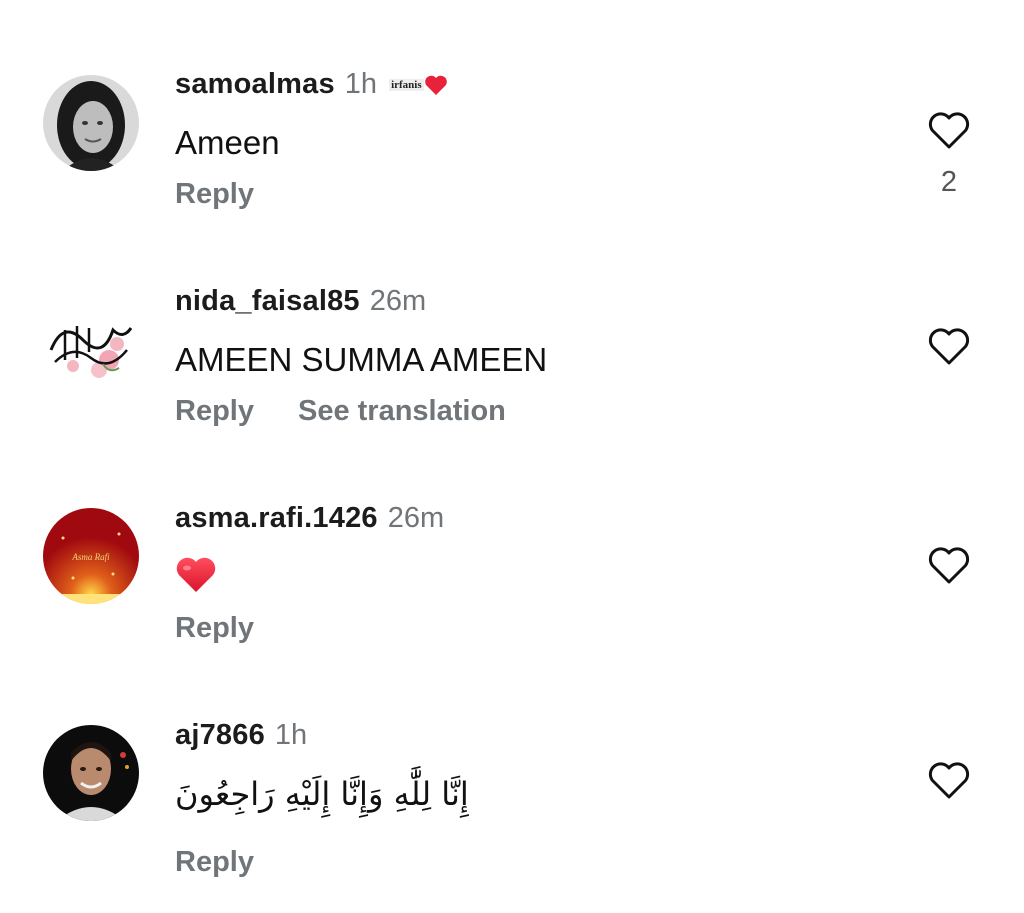  I want to click on comment-text: AMEEN SUMMA AMEEN, so click(361, 359).